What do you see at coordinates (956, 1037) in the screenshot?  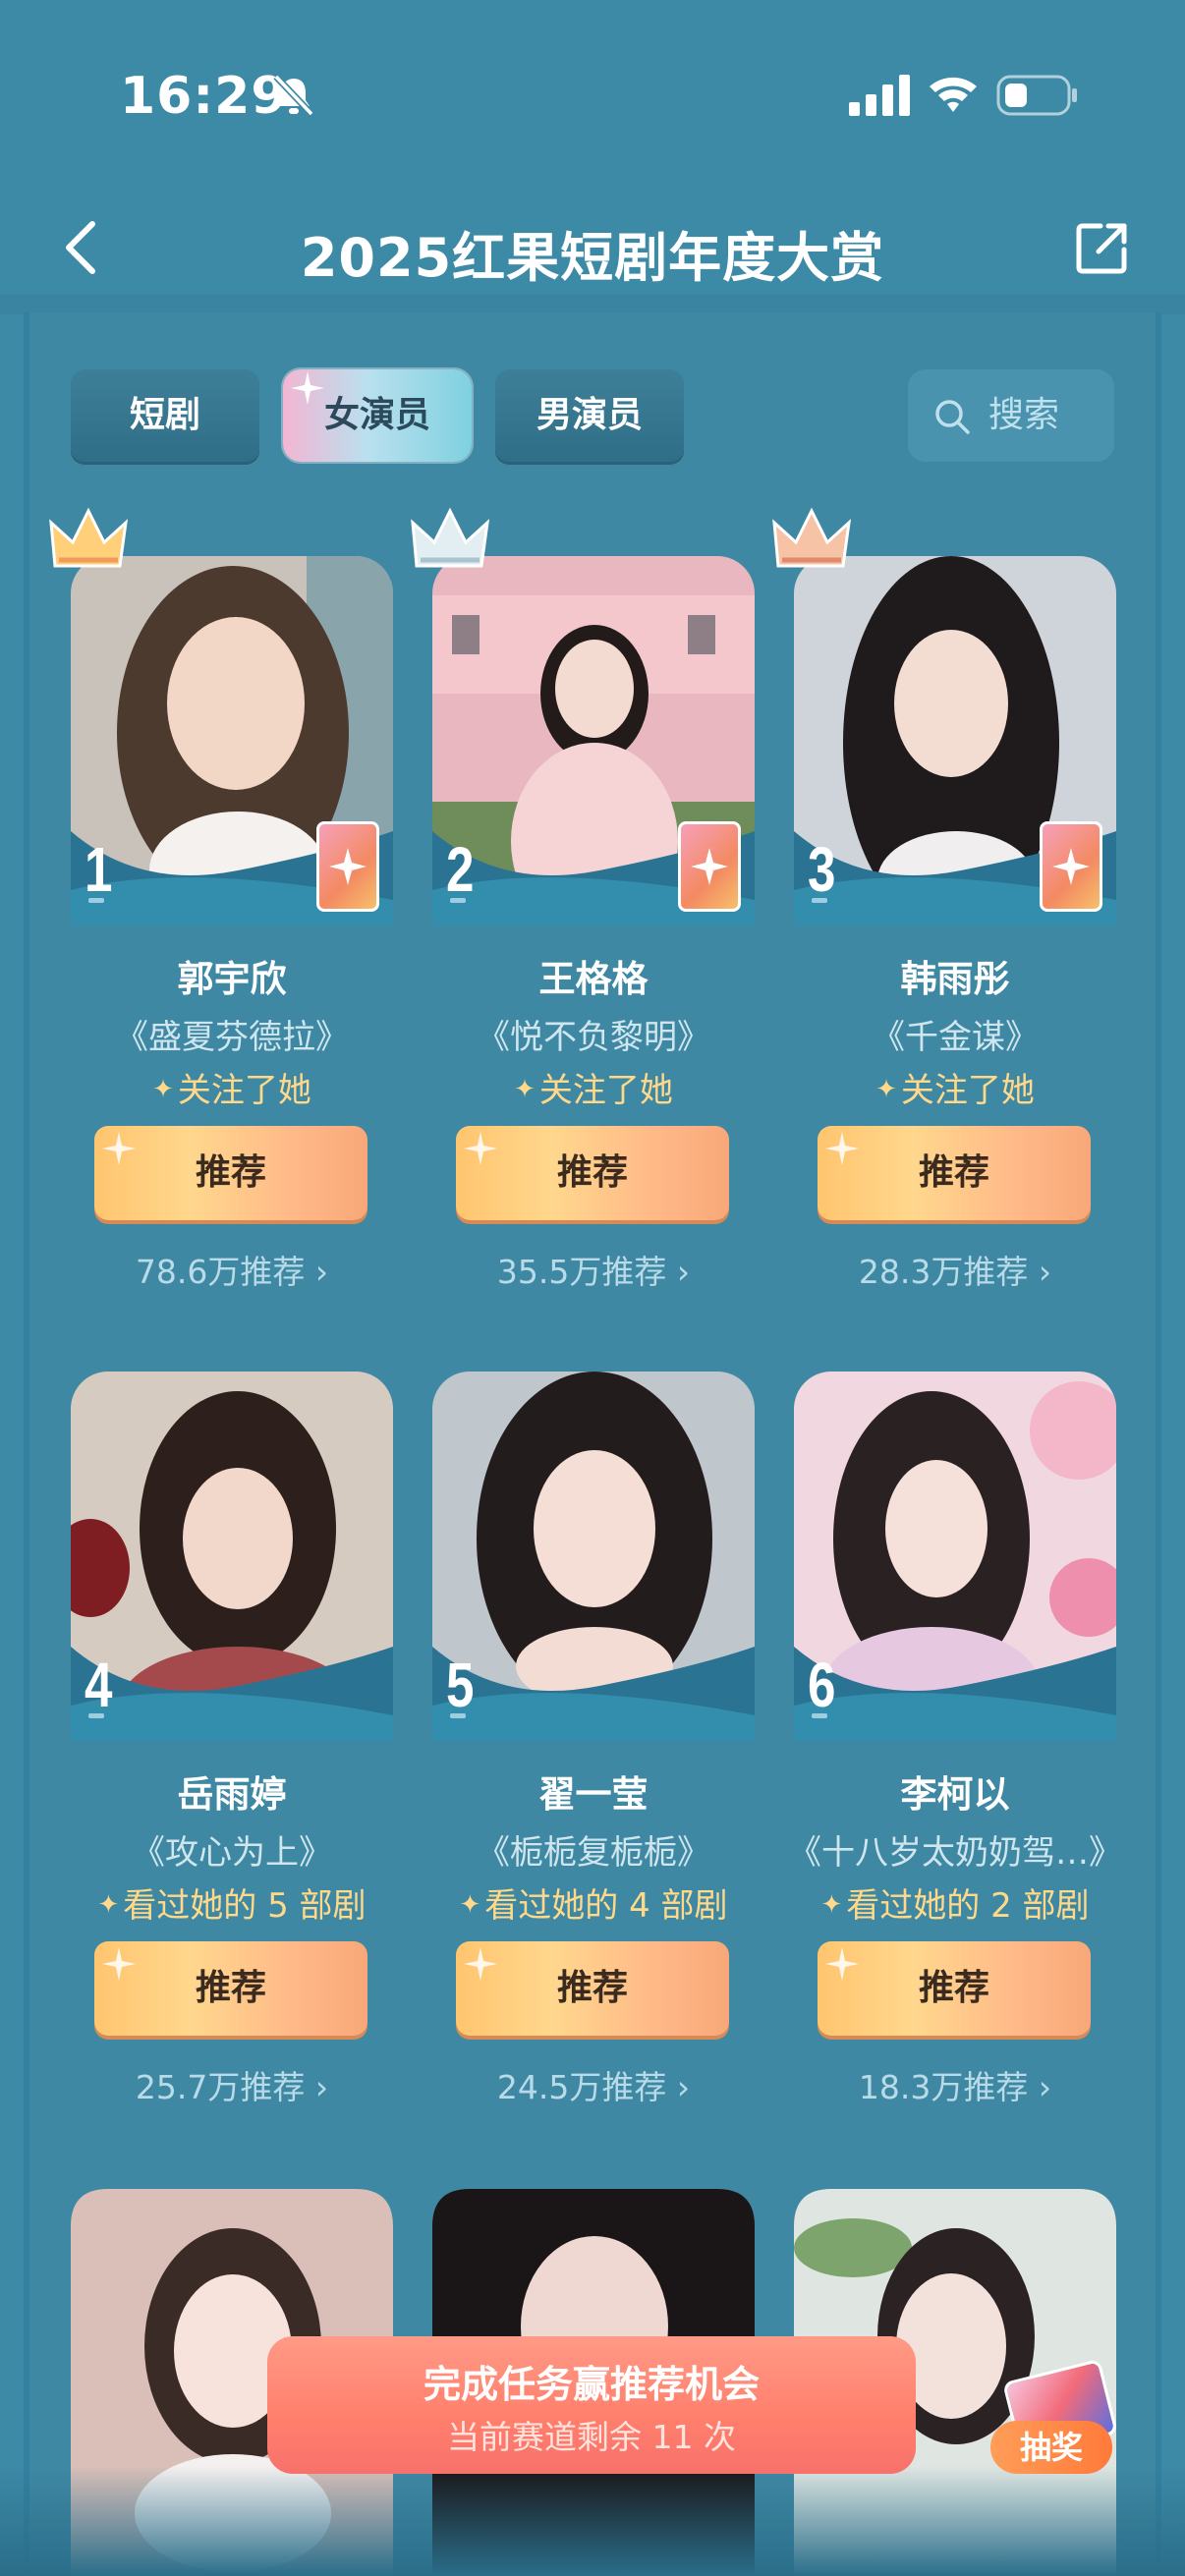 I see `drama-title: 《千金谋》` at bounding box center [956, 1037].